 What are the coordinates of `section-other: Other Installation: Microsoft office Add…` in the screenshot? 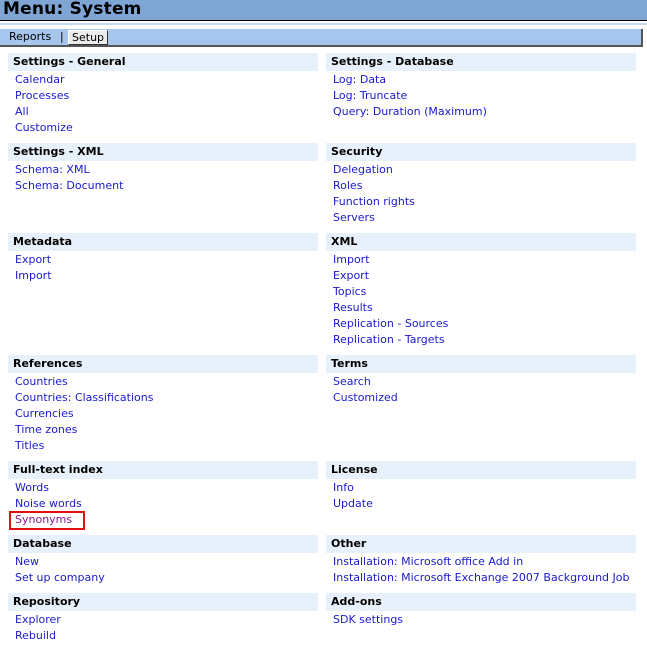 It's located at (481, 560).